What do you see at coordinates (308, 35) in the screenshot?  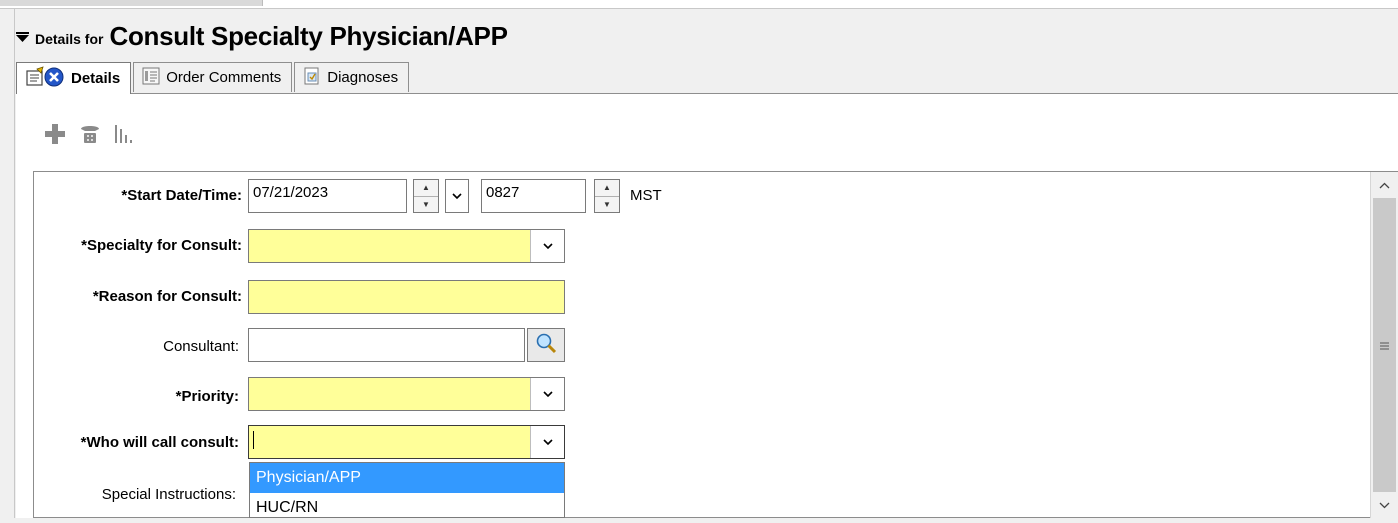 I see `order-title: Consult Specialty Physician/APP` at bounding box center [308, 35].